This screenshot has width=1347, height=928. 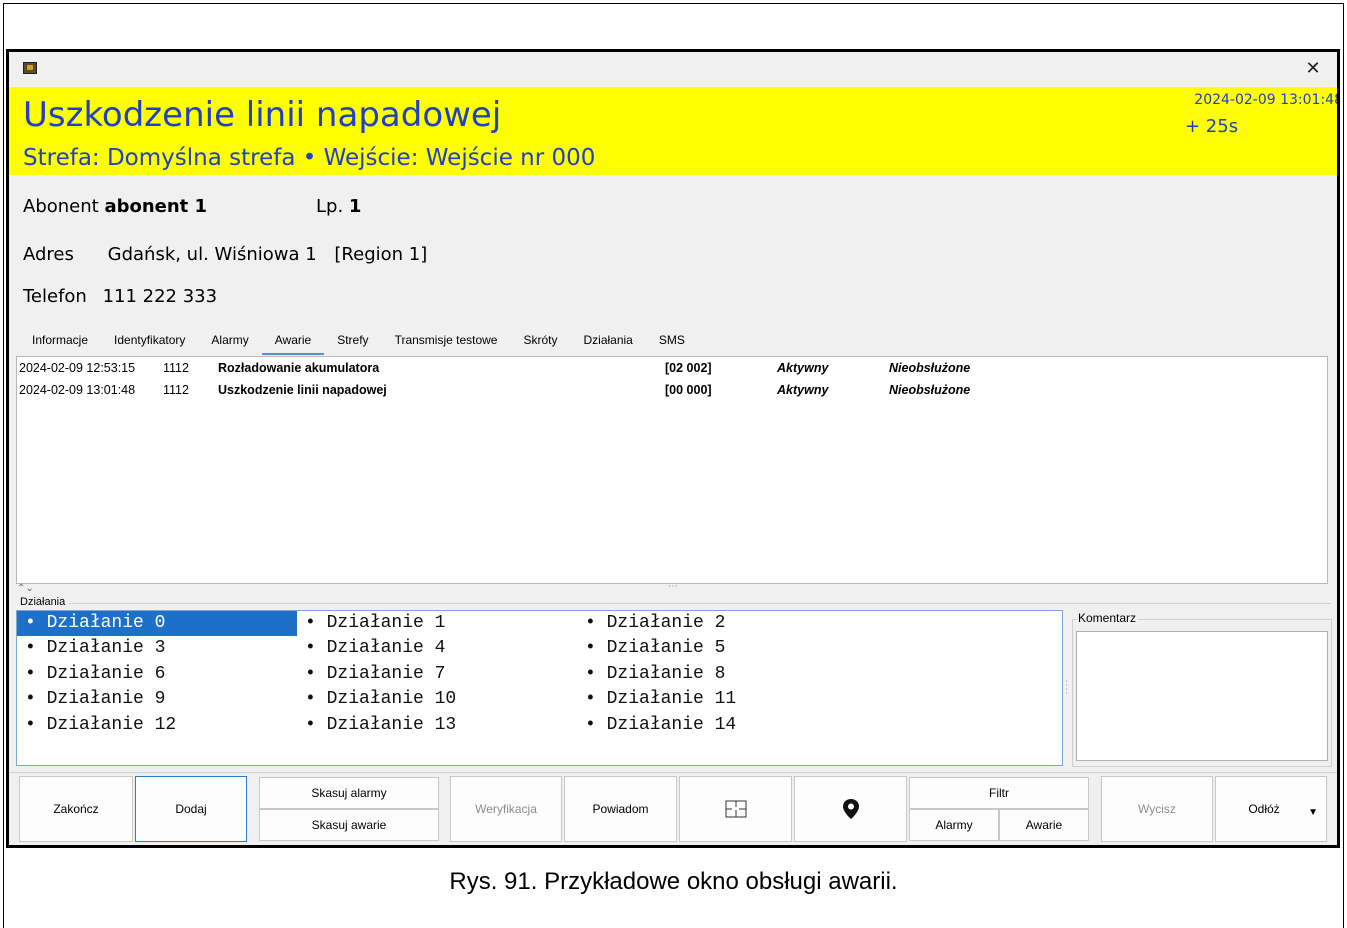 What do you see at coordinates (506, 809) in the screenshot?
I see `verify-button: Weryfikacja` at bounding box center [506, 809].